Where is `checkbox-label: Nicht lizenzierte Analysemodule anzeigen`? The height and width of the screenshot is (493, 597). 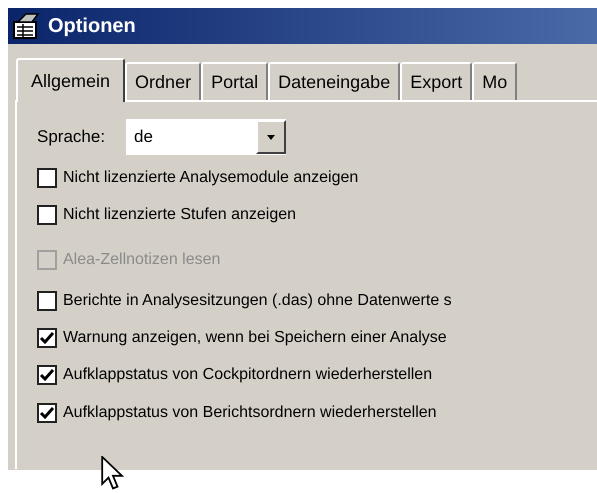
checkbox-label: Nicht lizenzierte Analysemodule anzeigen is located at coordinates (210, 178).